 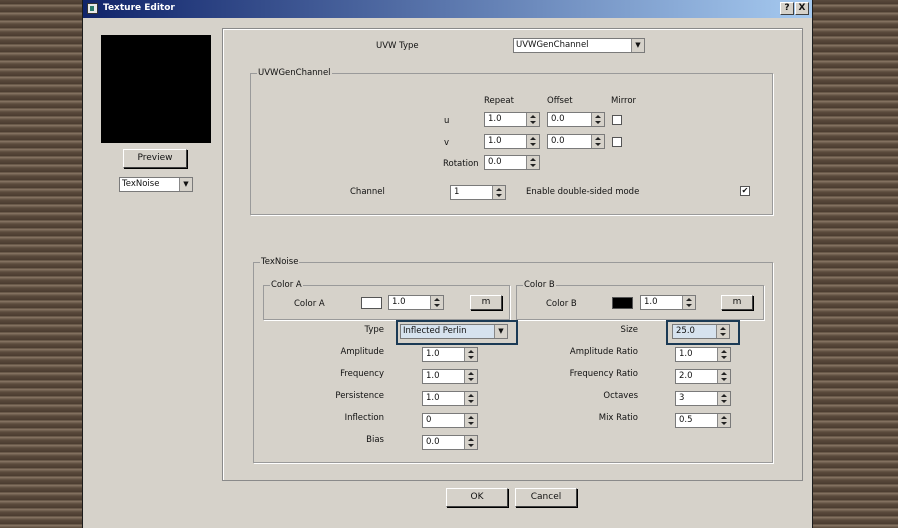 I want to click on u-offset-value: 0.0, so click(x=558, y=119).